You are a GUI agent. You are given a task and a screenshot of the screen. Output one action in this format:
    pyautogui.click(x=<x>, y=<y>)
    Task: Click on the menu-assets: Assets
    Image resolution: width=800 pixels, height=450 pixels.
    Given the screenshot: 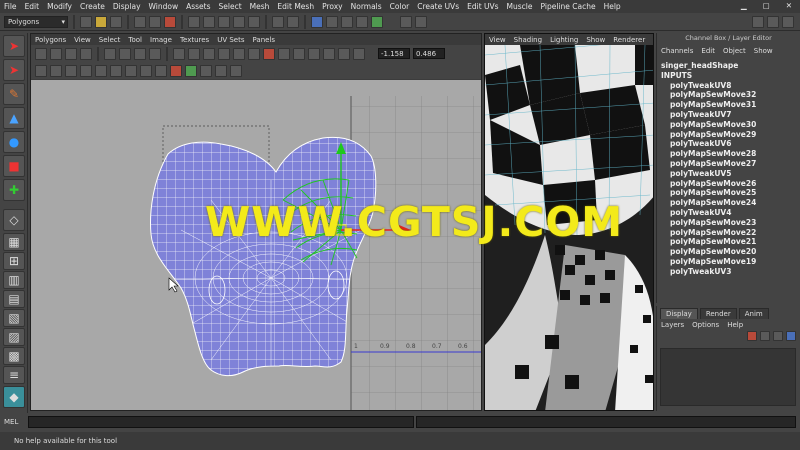 What is the action you would take?
    pyautogui.click(x=198, y=6)
    